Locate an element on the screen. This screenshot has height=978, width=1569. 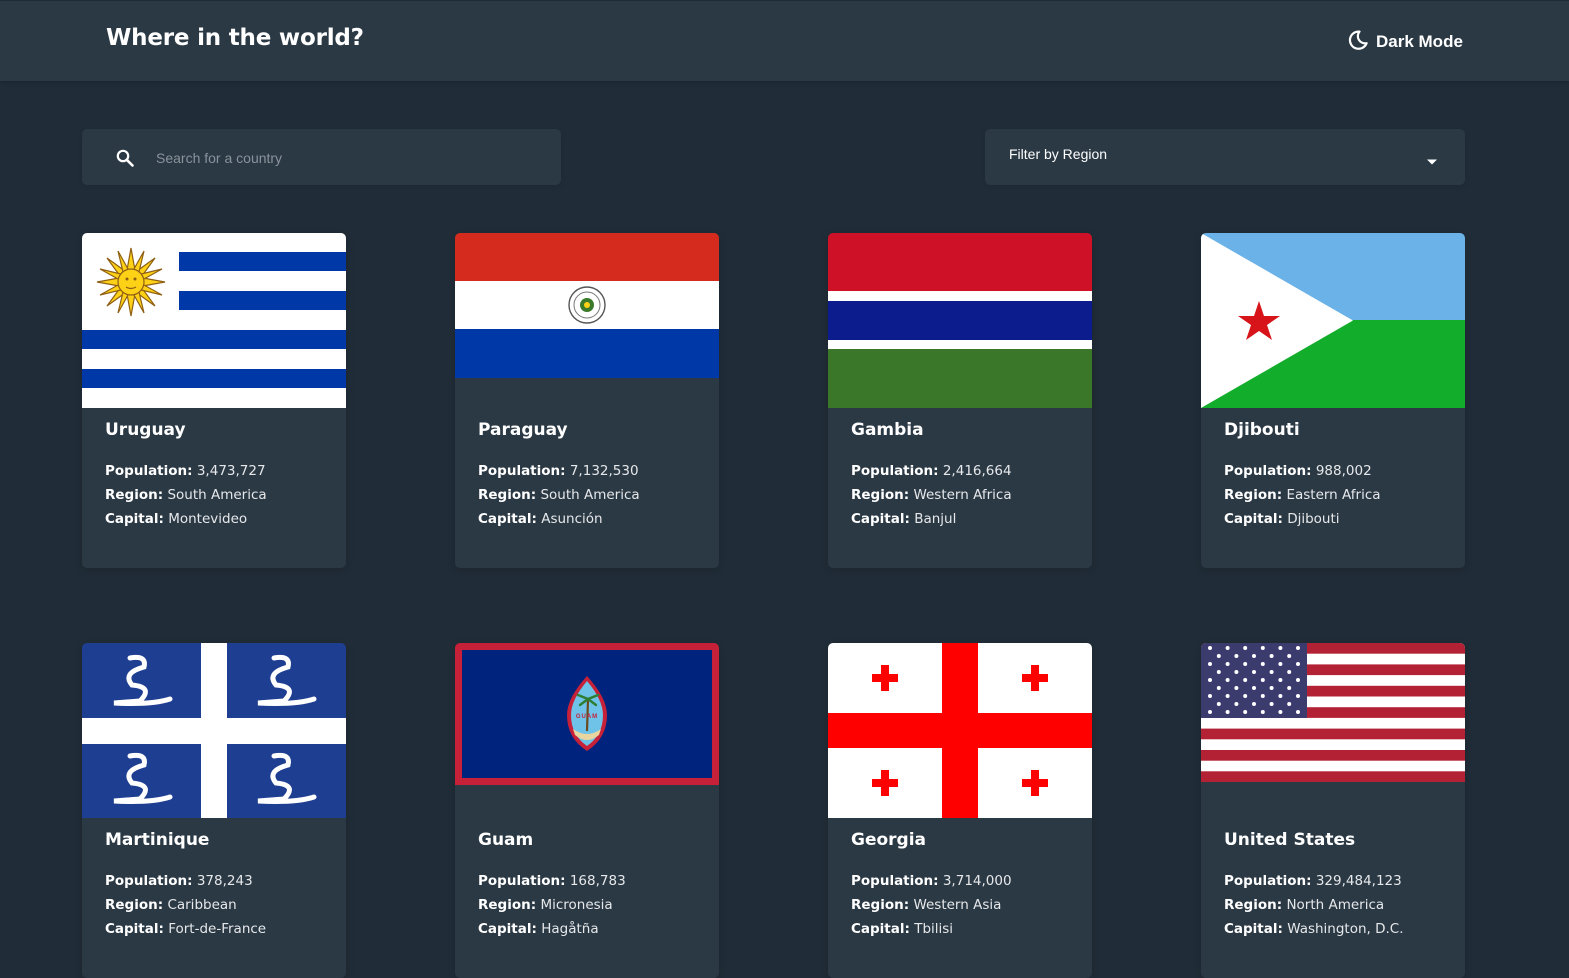
capital-line: Capital: Washington, D.C. is located at coordinates (1314, 929).